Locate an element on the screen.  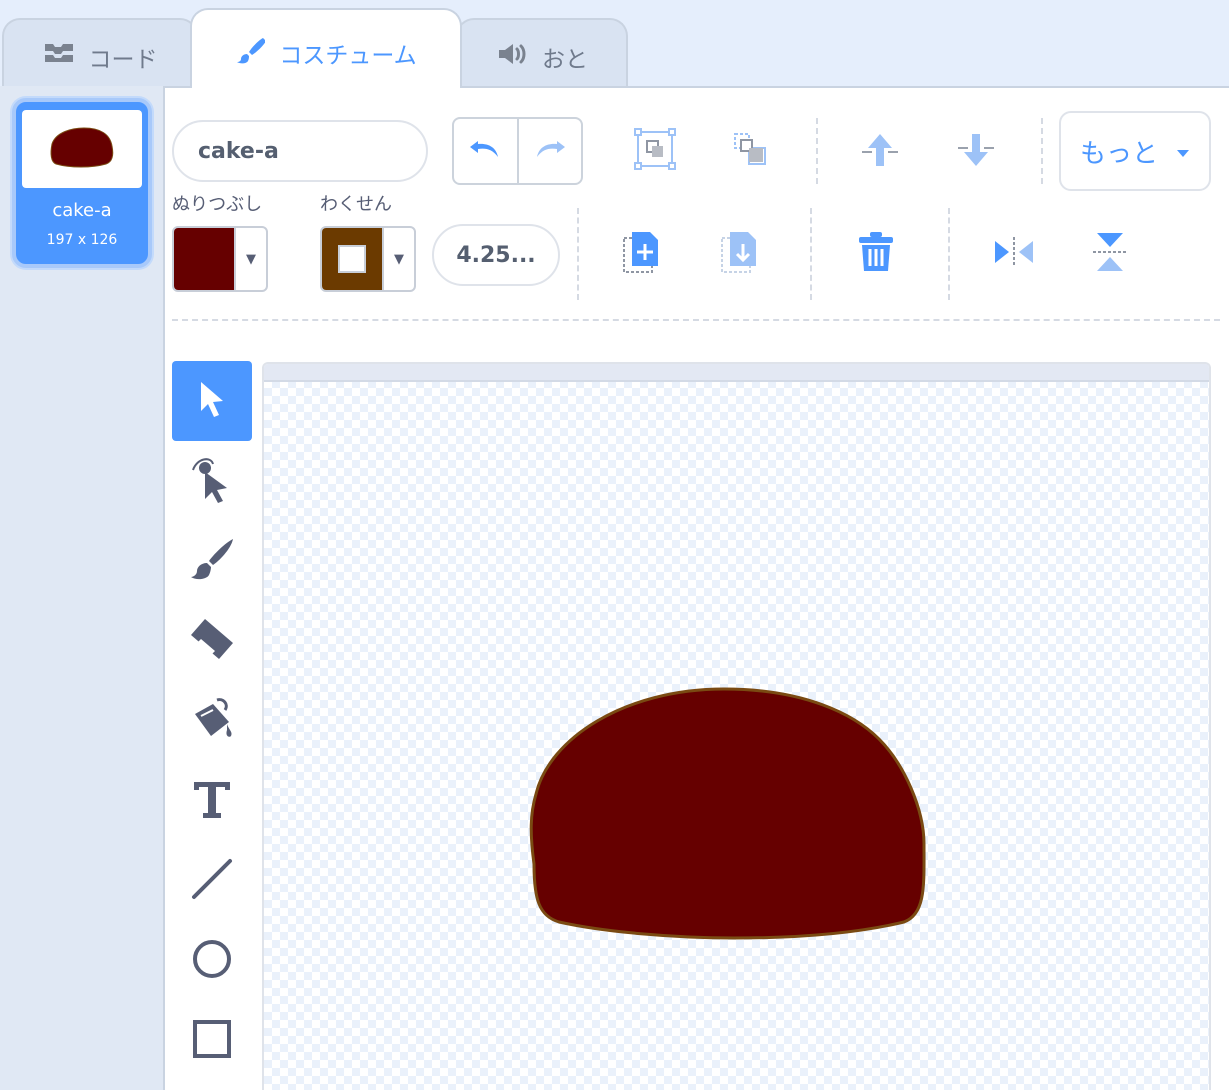
rectangle-icon is located at coordinates (212, 1041).